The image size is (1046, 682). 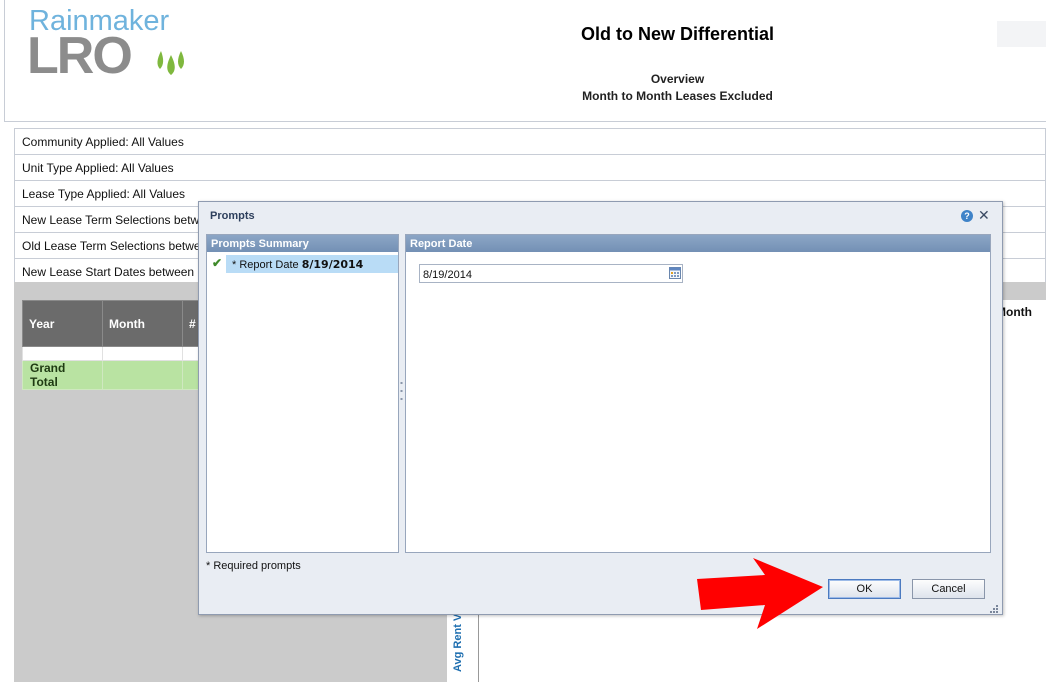 I want to click on dialog-title: Prompts, so click(x=232, y=216).